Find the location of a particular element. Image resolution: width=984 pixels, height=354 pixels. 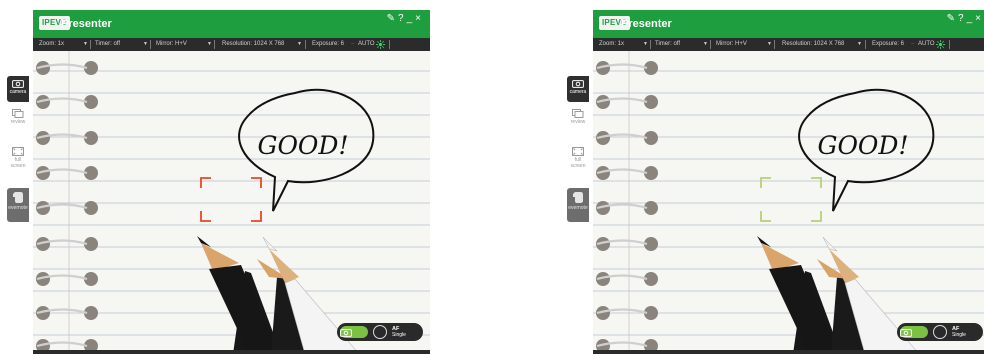

mirror-label: Mirror: H+V is located at coordinates (171, 44).